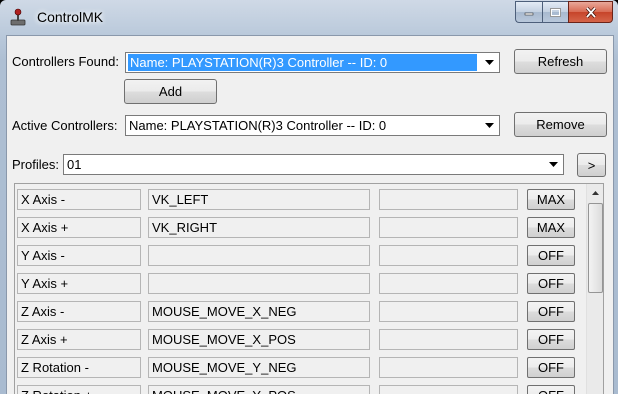 The image size is (618, 394). What do you see at coordinates (259, 311) in the screenshot?
I see `key-binding-field: MOUSE_MOVE_X_NEG` at bounding box center [259, 311].